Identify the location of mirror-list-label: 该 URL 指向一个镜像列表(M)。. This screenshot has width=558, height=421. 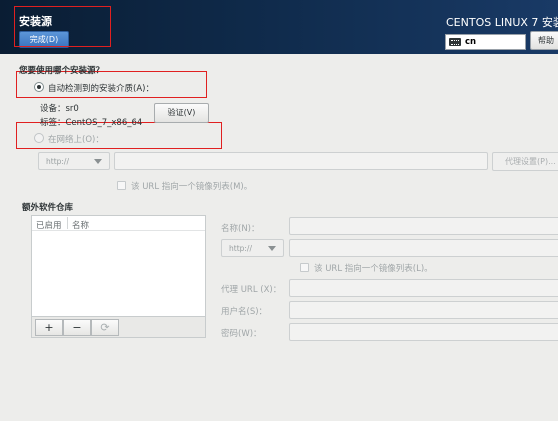
(192, 187).